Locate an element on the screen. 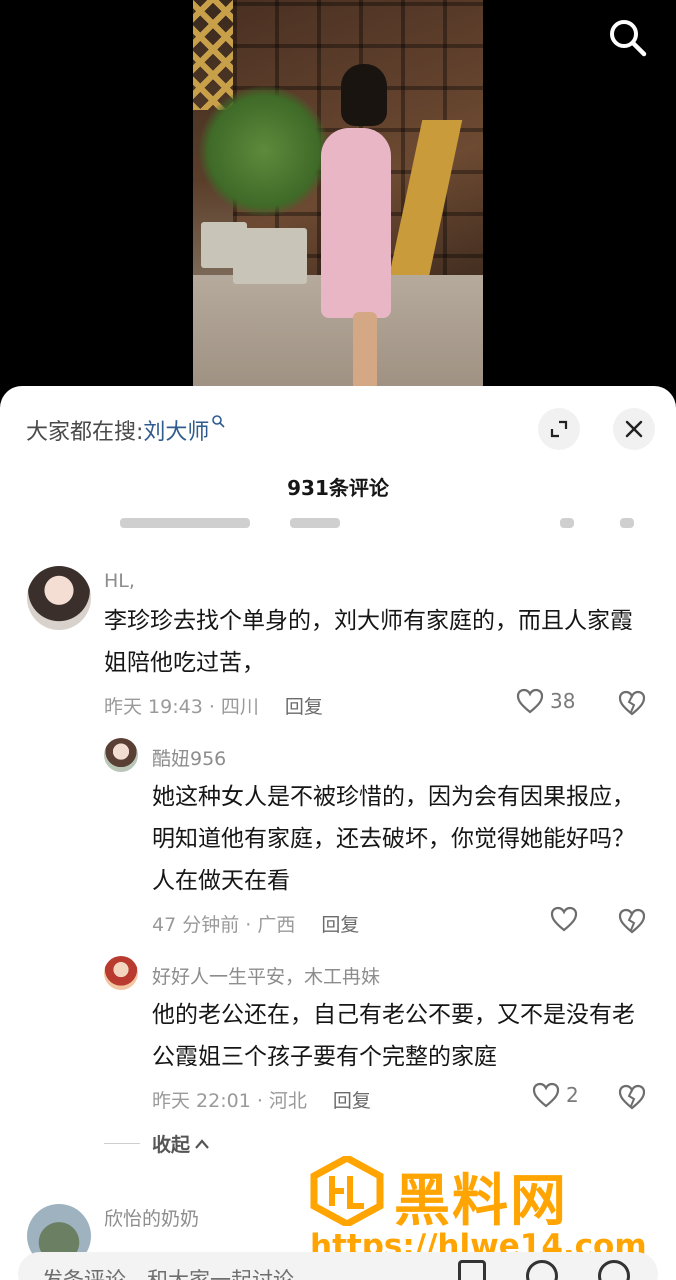 The height and width of the screenshot is (1280, 676). like-count: 2 is located at coordinates (572, 1095).